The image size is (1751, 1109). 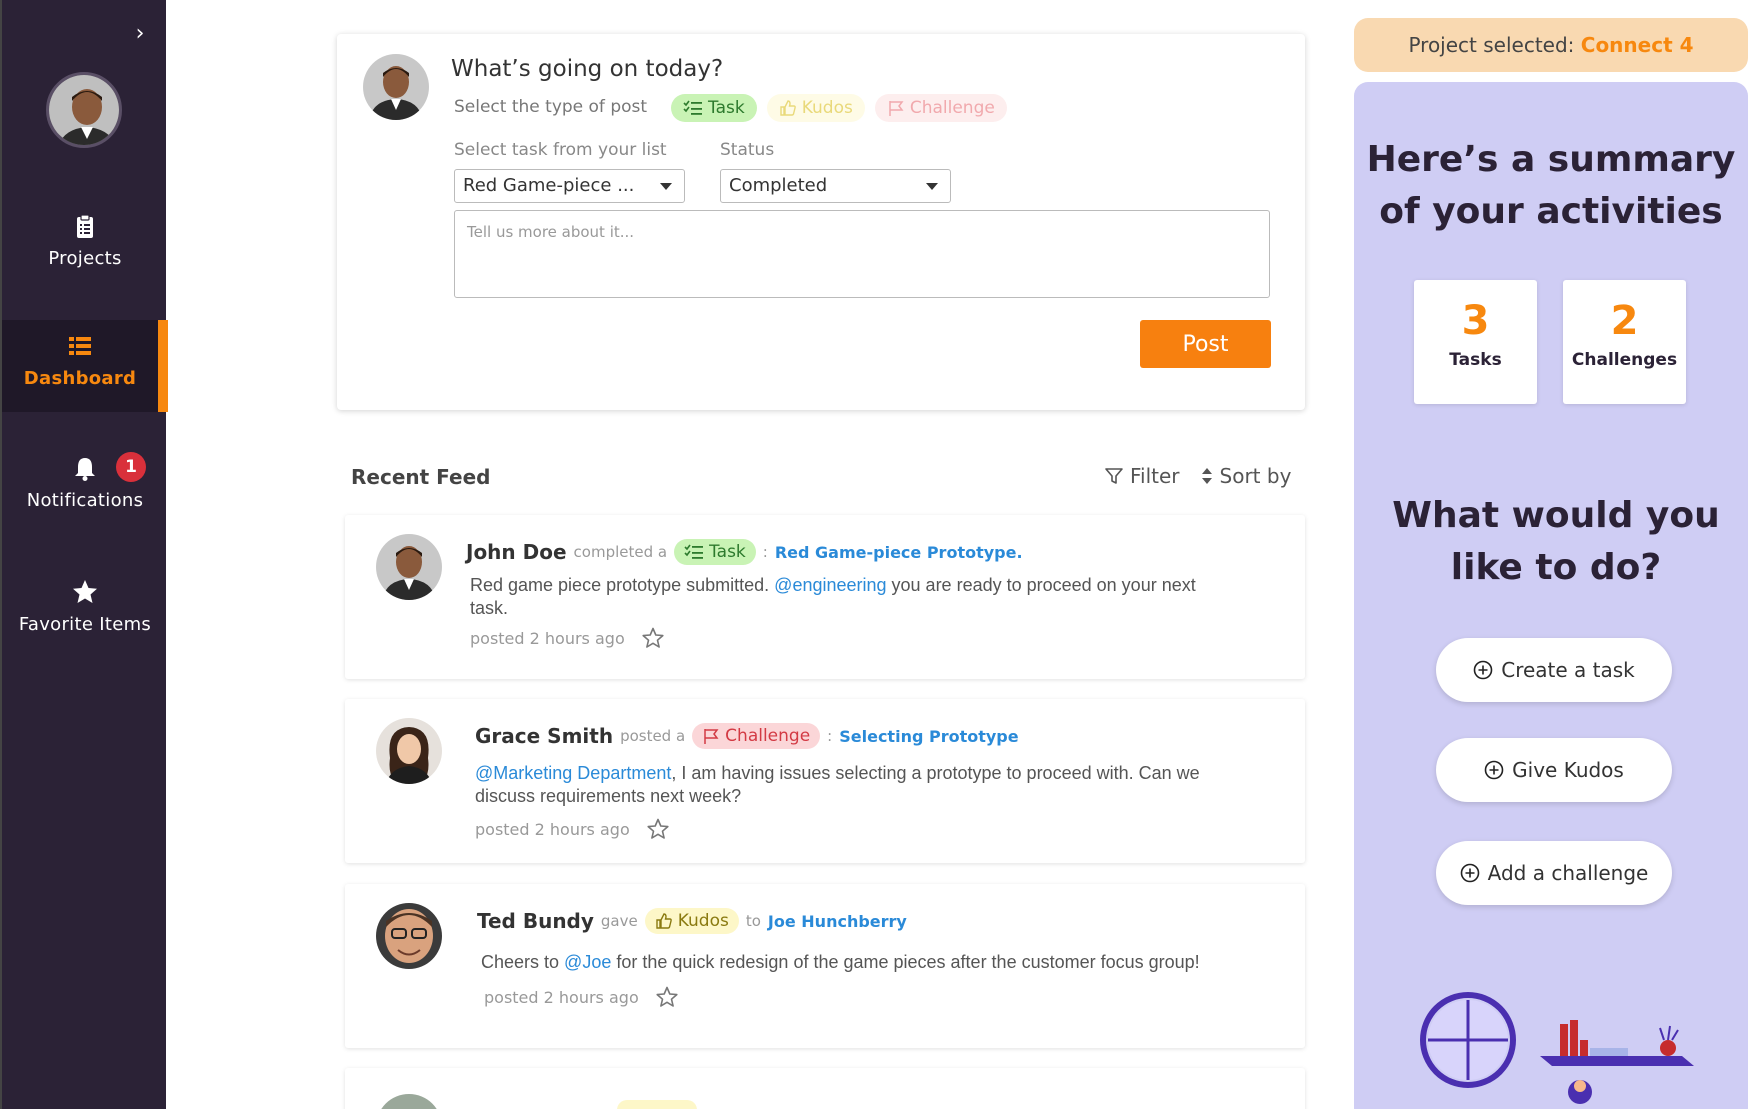 I want to click on mention-link: @Joe, so click(x=587, y=962).